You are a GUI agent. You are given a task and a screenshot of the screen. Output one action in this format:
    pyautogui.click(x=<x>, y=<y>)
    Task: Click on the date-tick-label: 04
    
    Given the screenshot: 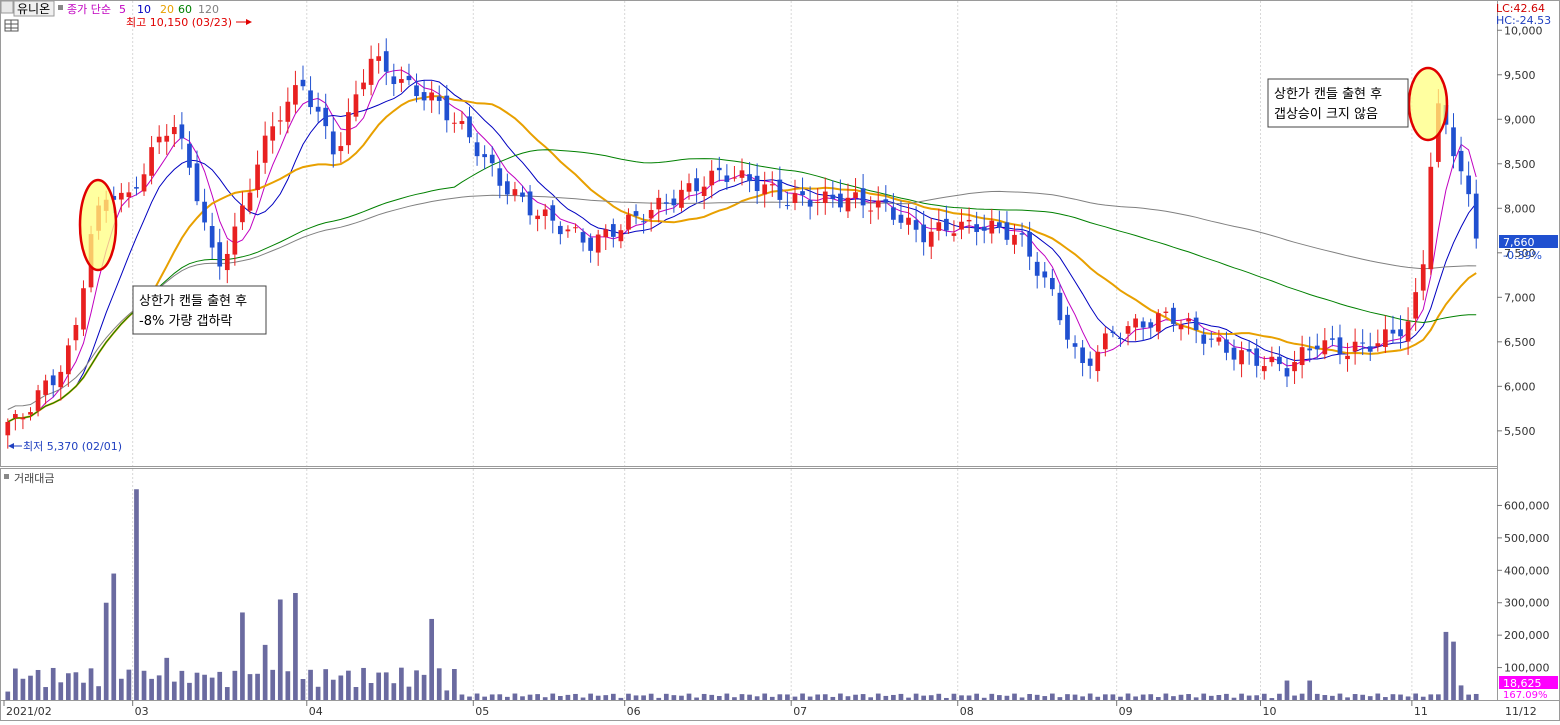 What is the action you would take?
    pyautogui.click(x=316, y=711)
    